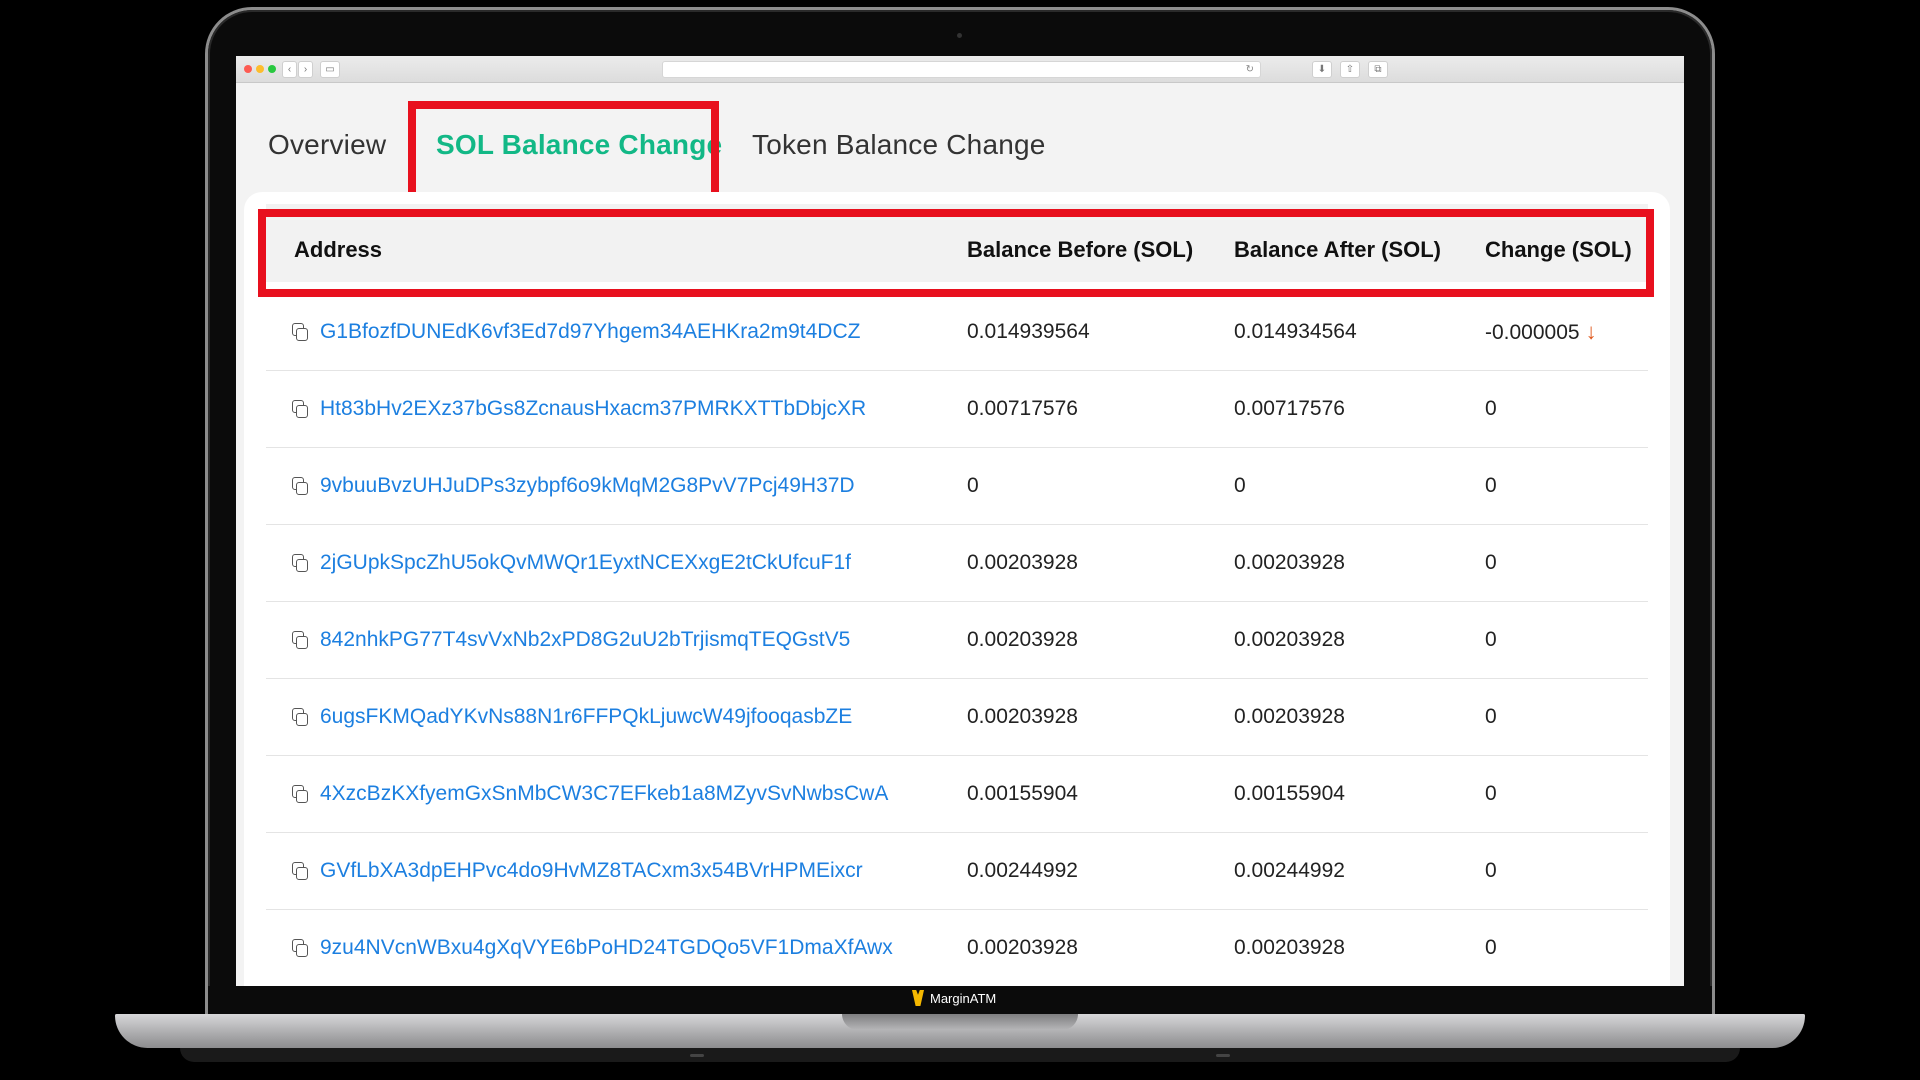 This screenshot has height=1080, width=1920. What do you see at coordinates (959, 35) in the screenshot?
I see `camera` at bounding box center [959, 35].